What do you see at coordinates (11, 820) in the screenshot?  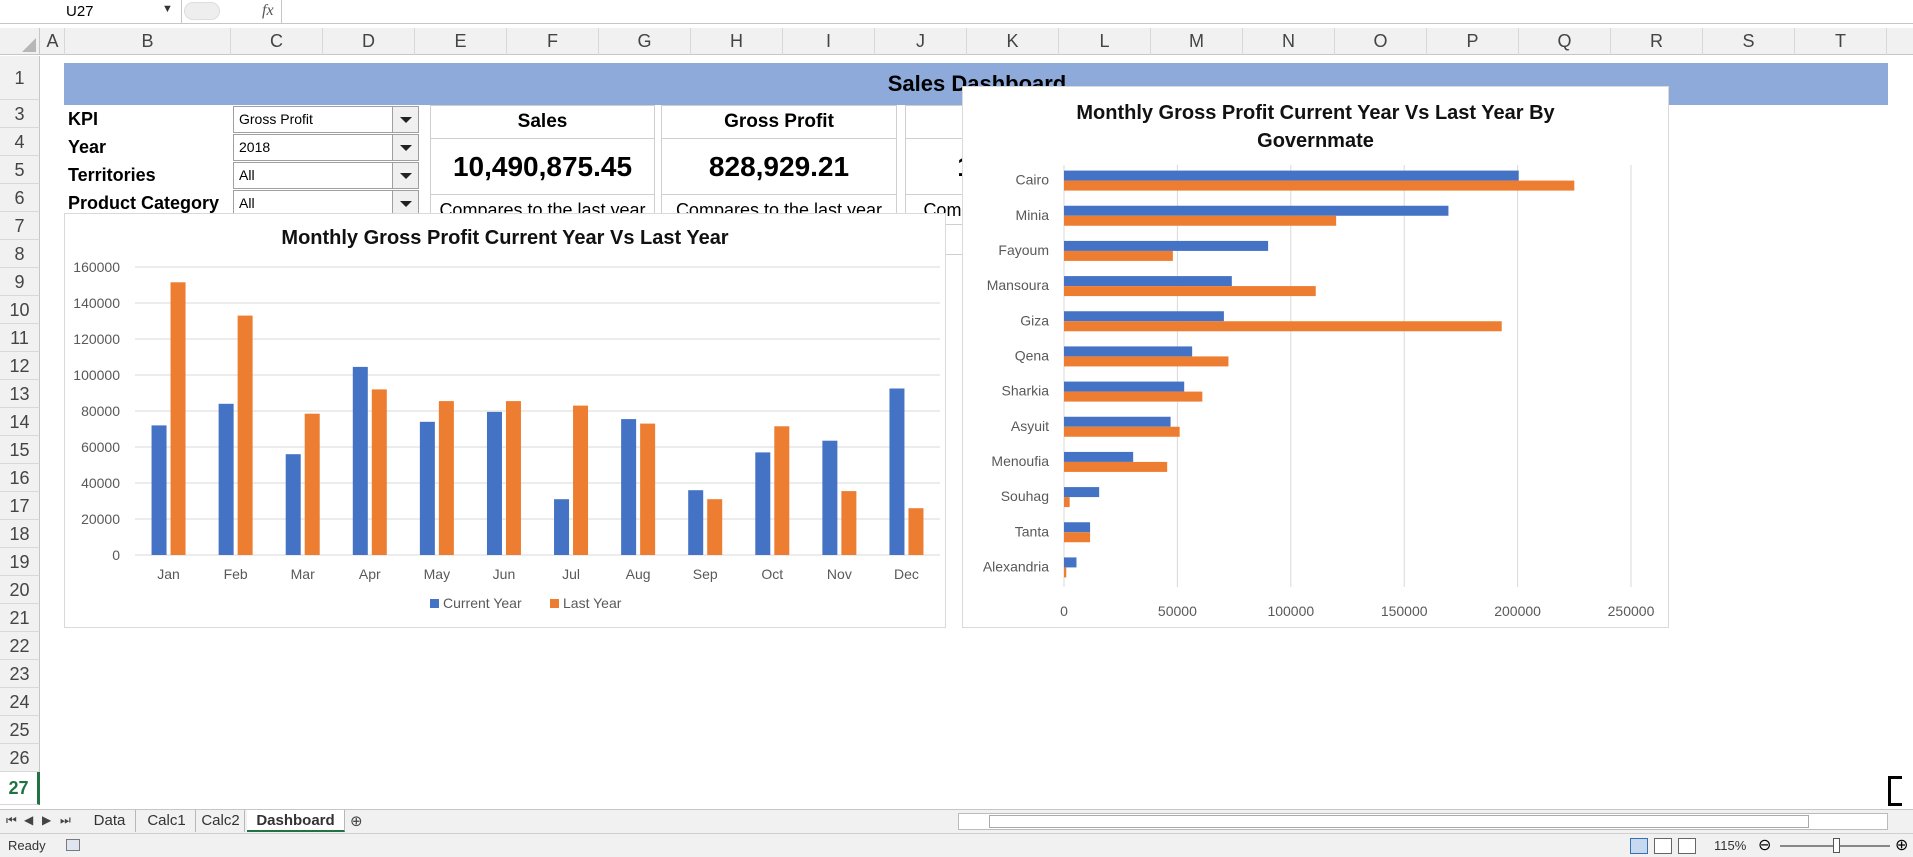 I see `first-sheet-icon: ⏮` at bounding box center [11, 820].